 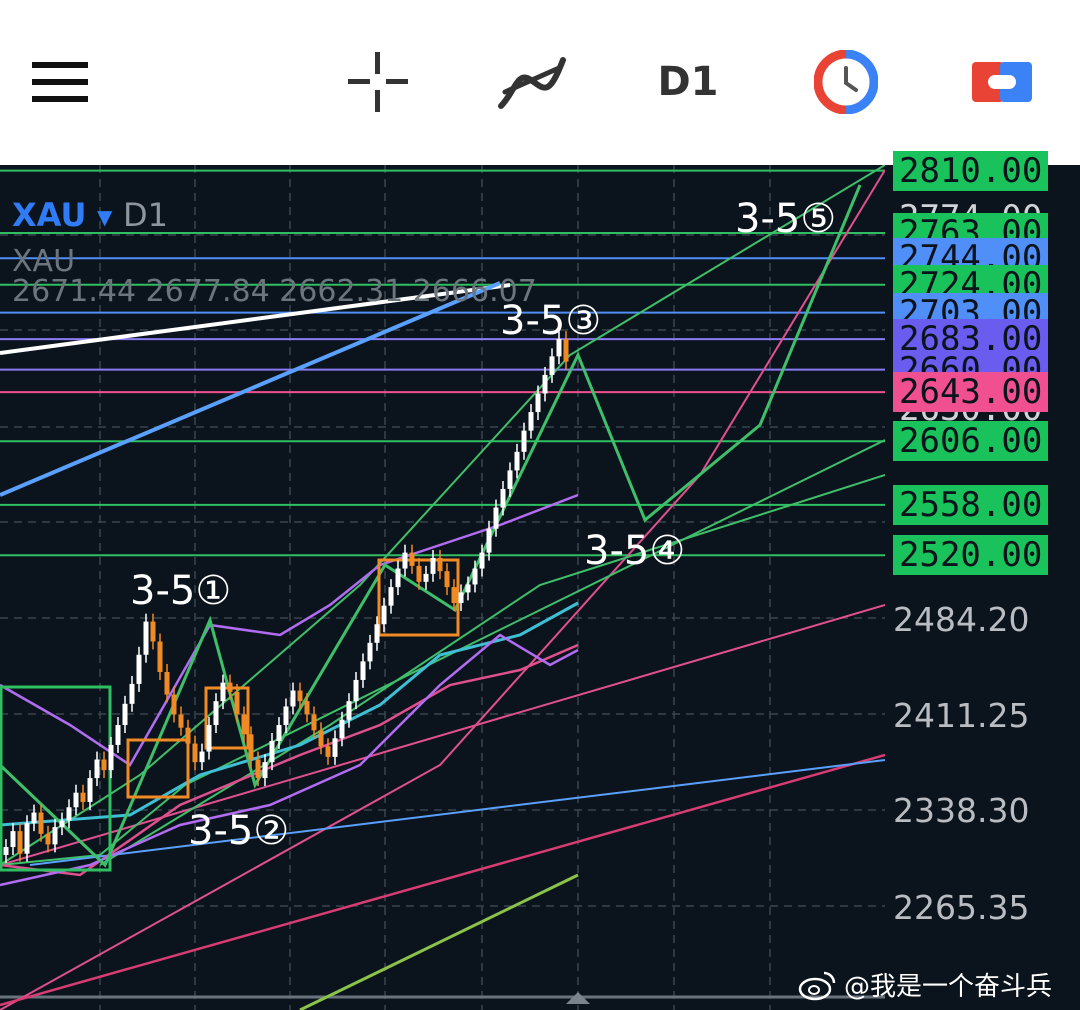 I want to click on price-label: 2558.00, so click(x=971, y=504).